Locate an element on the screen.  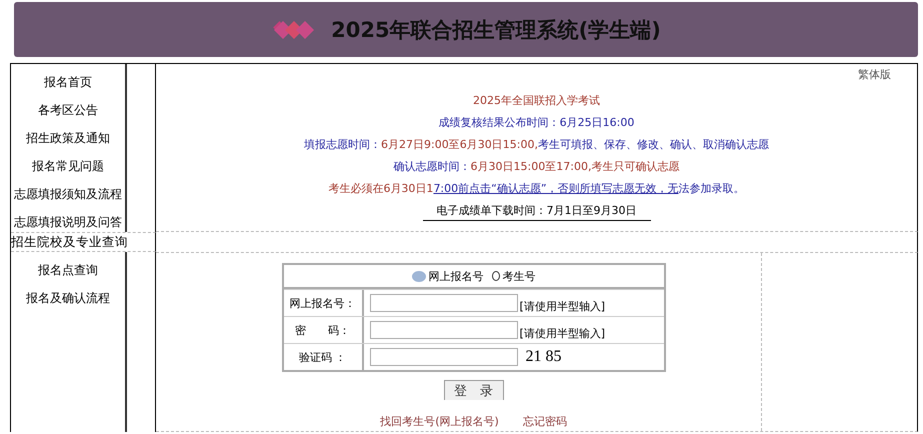
captcha-field is located at coordinates (444, 357).